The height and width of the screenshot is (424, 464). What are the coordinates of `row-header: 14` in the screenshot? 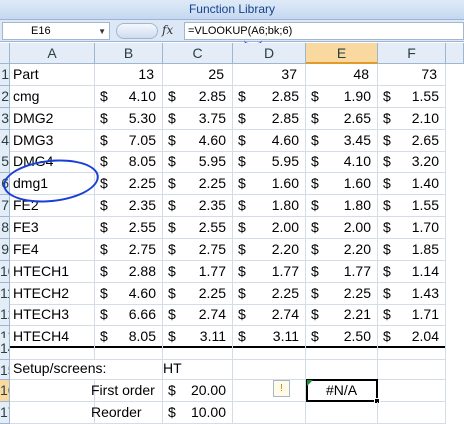 It's located at (5, 349).